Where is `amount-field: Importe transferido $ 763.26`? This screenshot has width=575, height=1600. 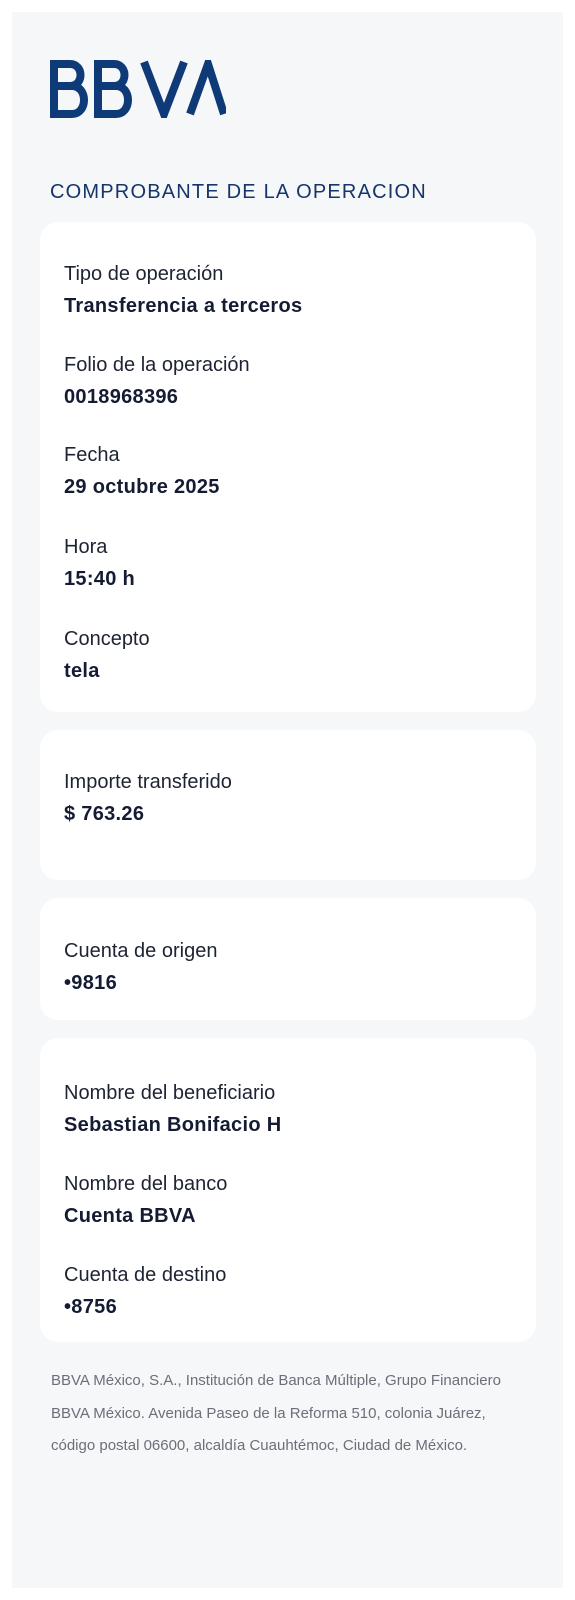 amount-field: Importe transferido $ 763.26 is located at coordinates (148, 798).